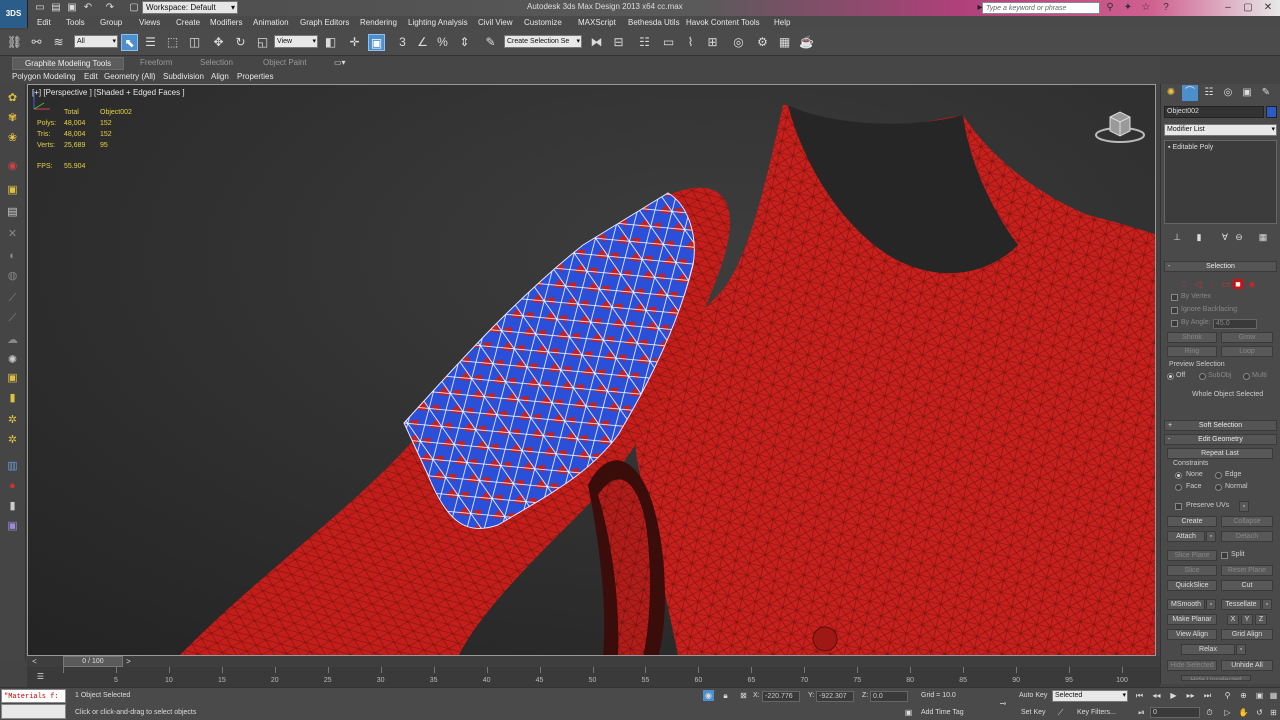  Describe the element at coordinates (68, 63) in the screenshot. I see `tab-graphite-modeling-tools: Graphite Modeling Tools` at that location.